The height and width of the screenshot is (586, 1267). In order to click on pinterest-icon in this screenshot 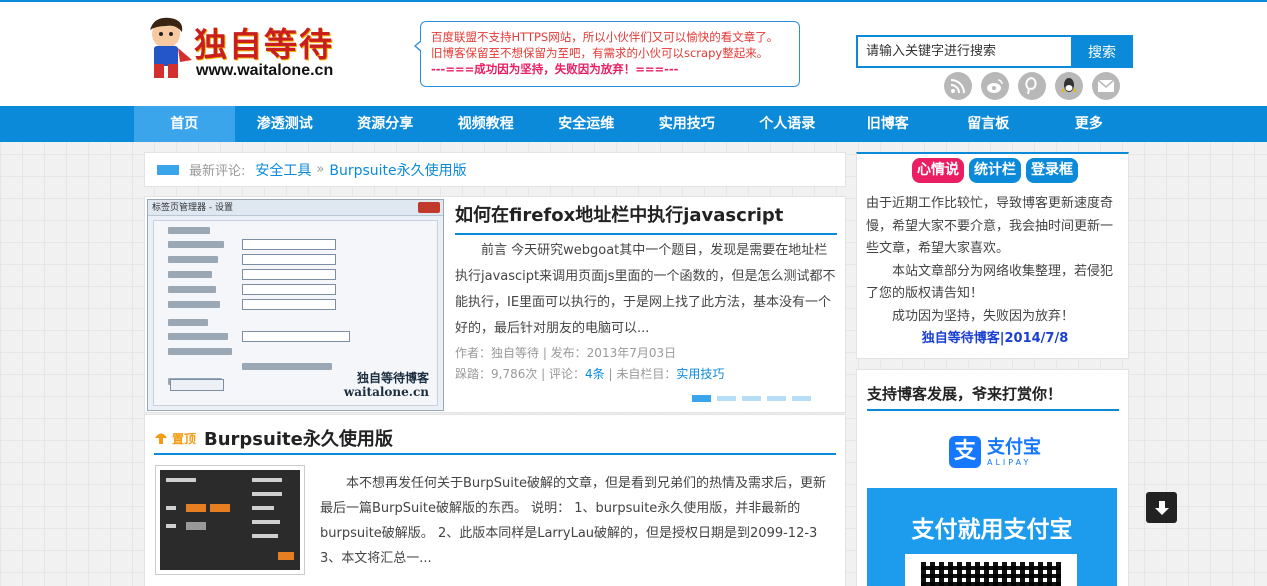, I will do `click(1032, 86)`.